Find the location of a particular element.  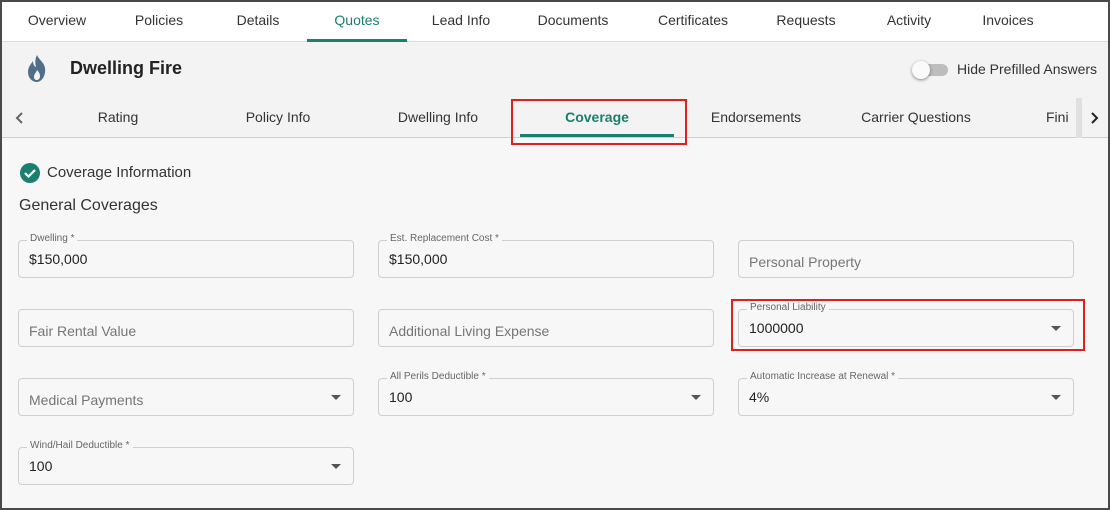

tab-finish: Fini is located at coordinates (1061, 118).